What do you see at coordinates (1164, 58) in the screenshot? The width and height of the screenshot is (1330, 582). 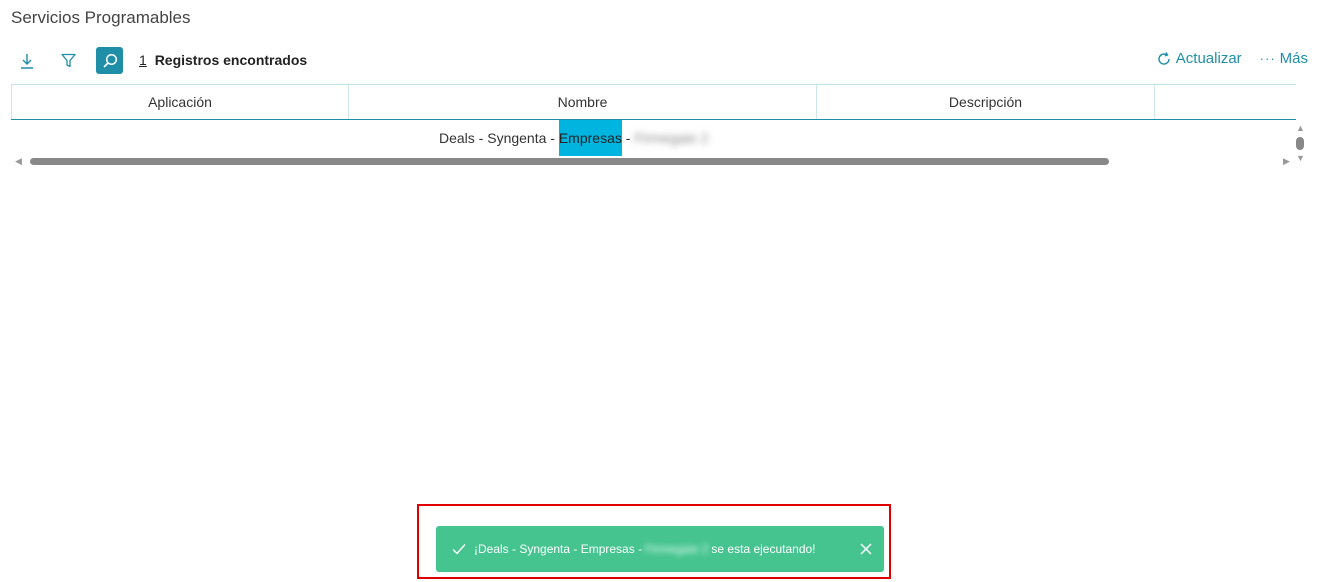 I see `refresh-icon` at bounding box center [1164, 58].